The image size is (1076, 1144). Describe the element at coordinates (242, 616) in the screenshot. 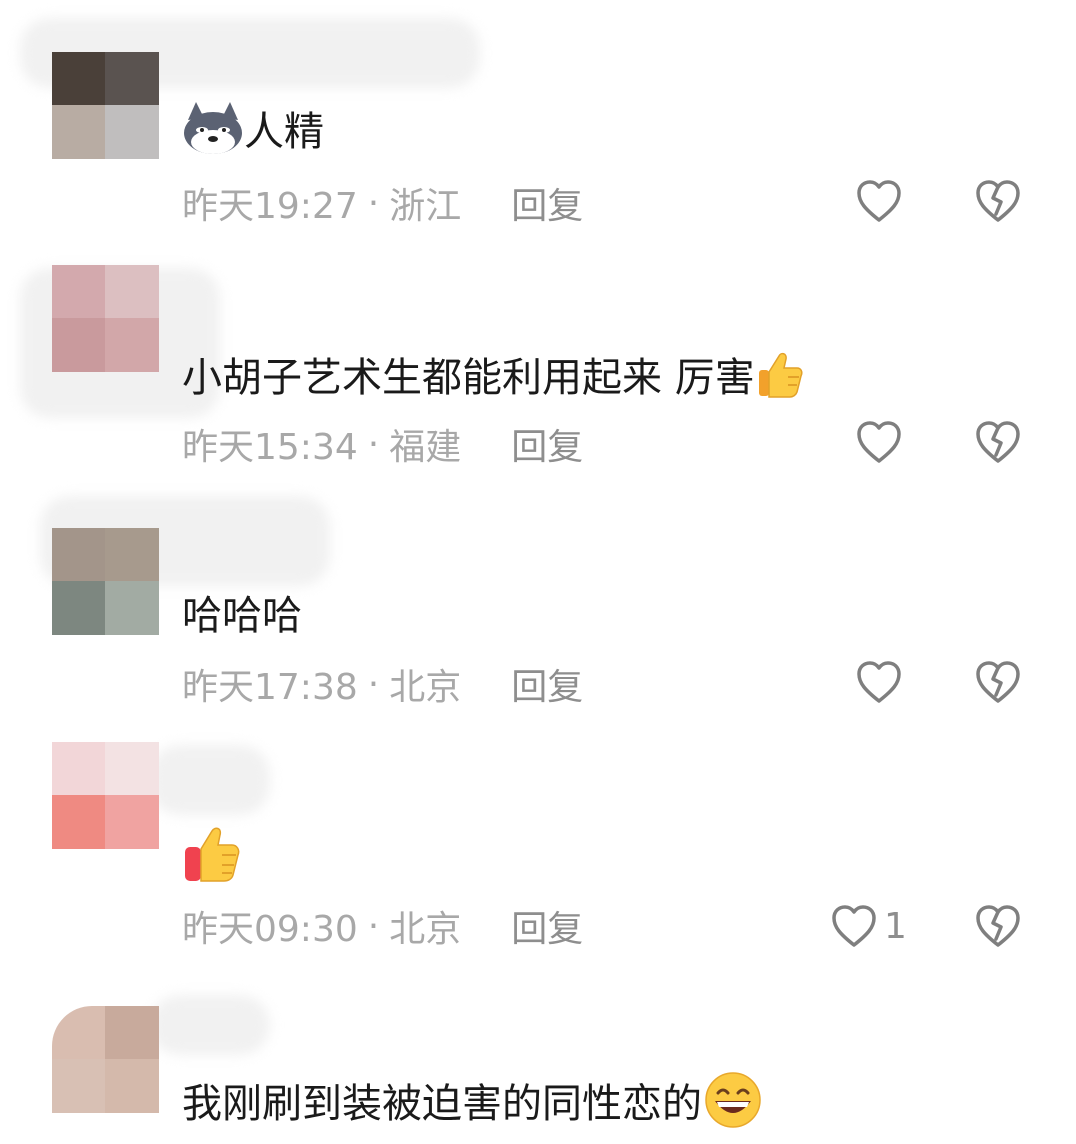

I see `comment-text-label: 哈哈哈` at that location.